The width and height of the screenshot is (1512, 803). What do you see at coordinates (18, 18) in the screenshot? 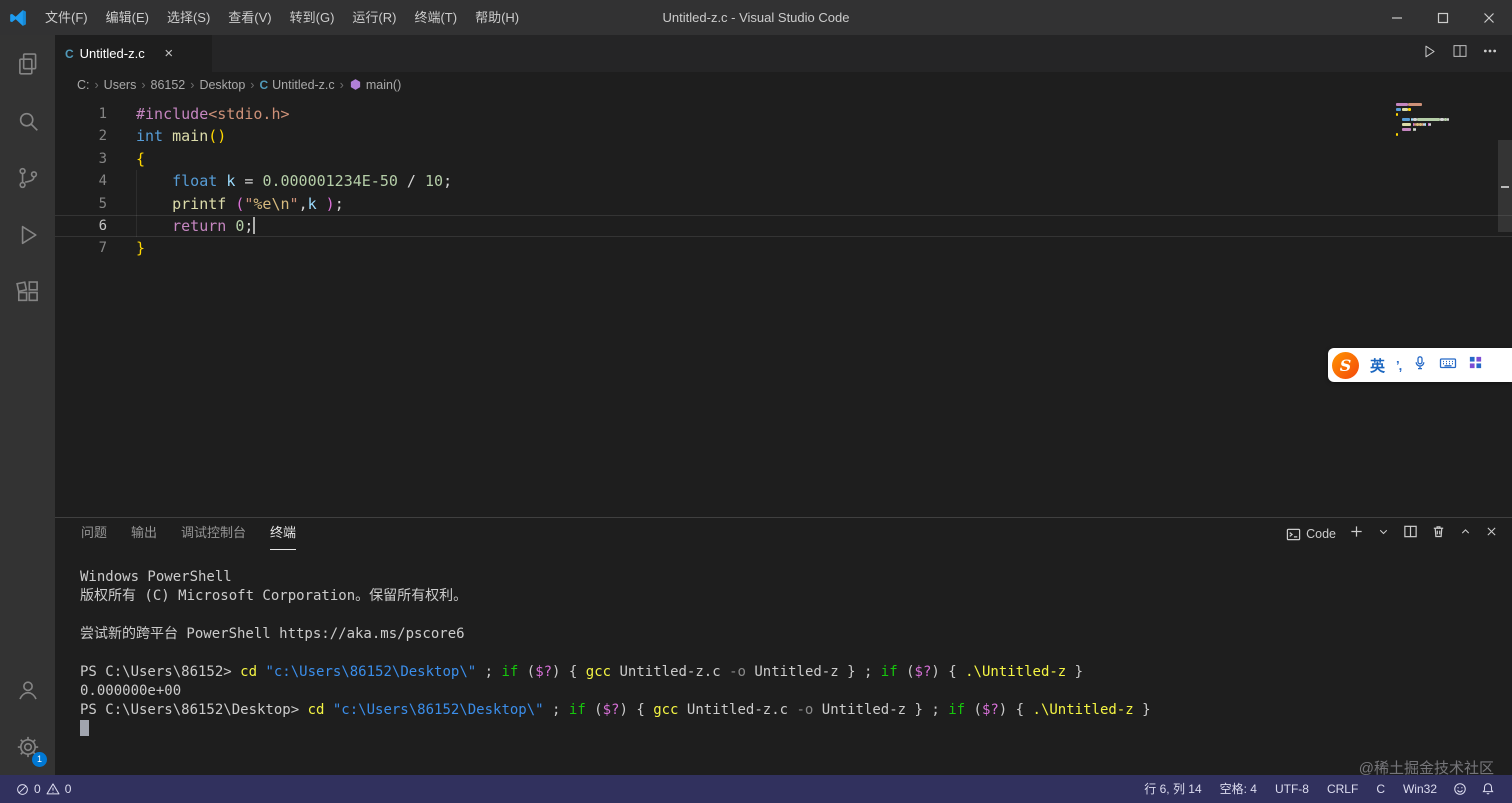
I see `vscode-logo-icon` at bounding box center [18, 18].